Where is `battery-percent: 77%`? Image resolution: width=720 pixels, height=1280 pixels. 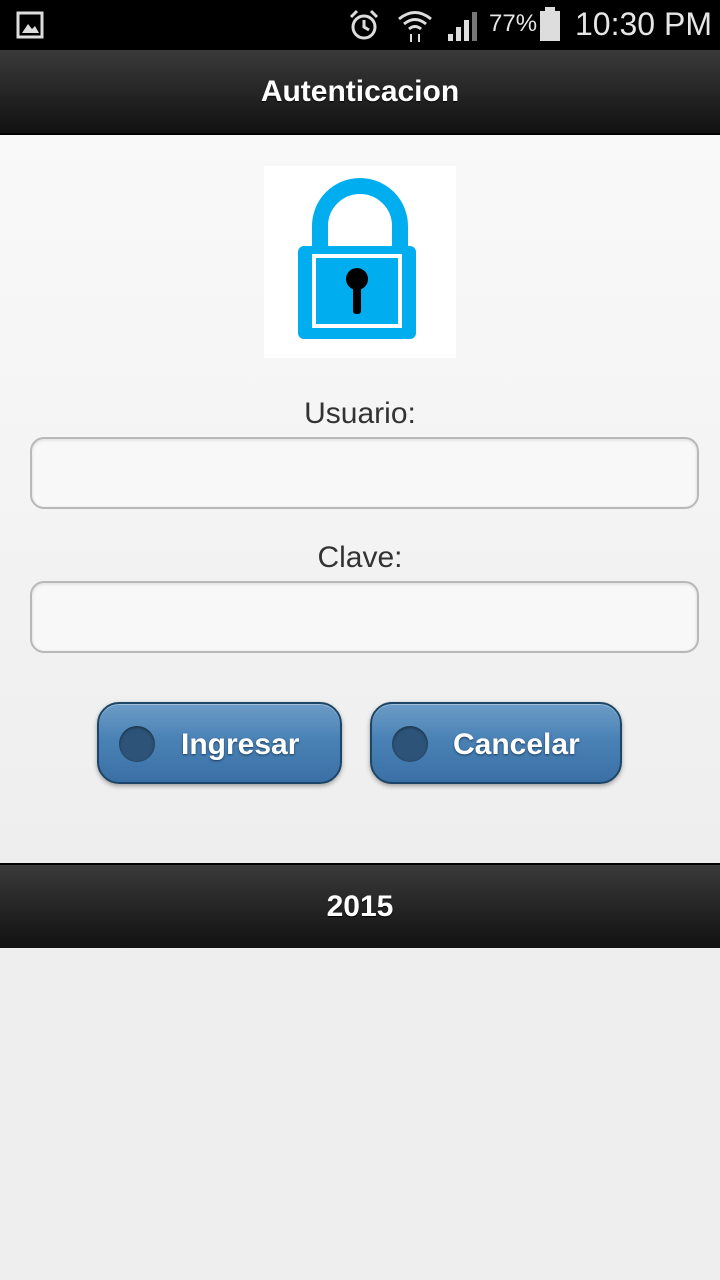
battery-percent: 77% is located at coordinates (513, 23).